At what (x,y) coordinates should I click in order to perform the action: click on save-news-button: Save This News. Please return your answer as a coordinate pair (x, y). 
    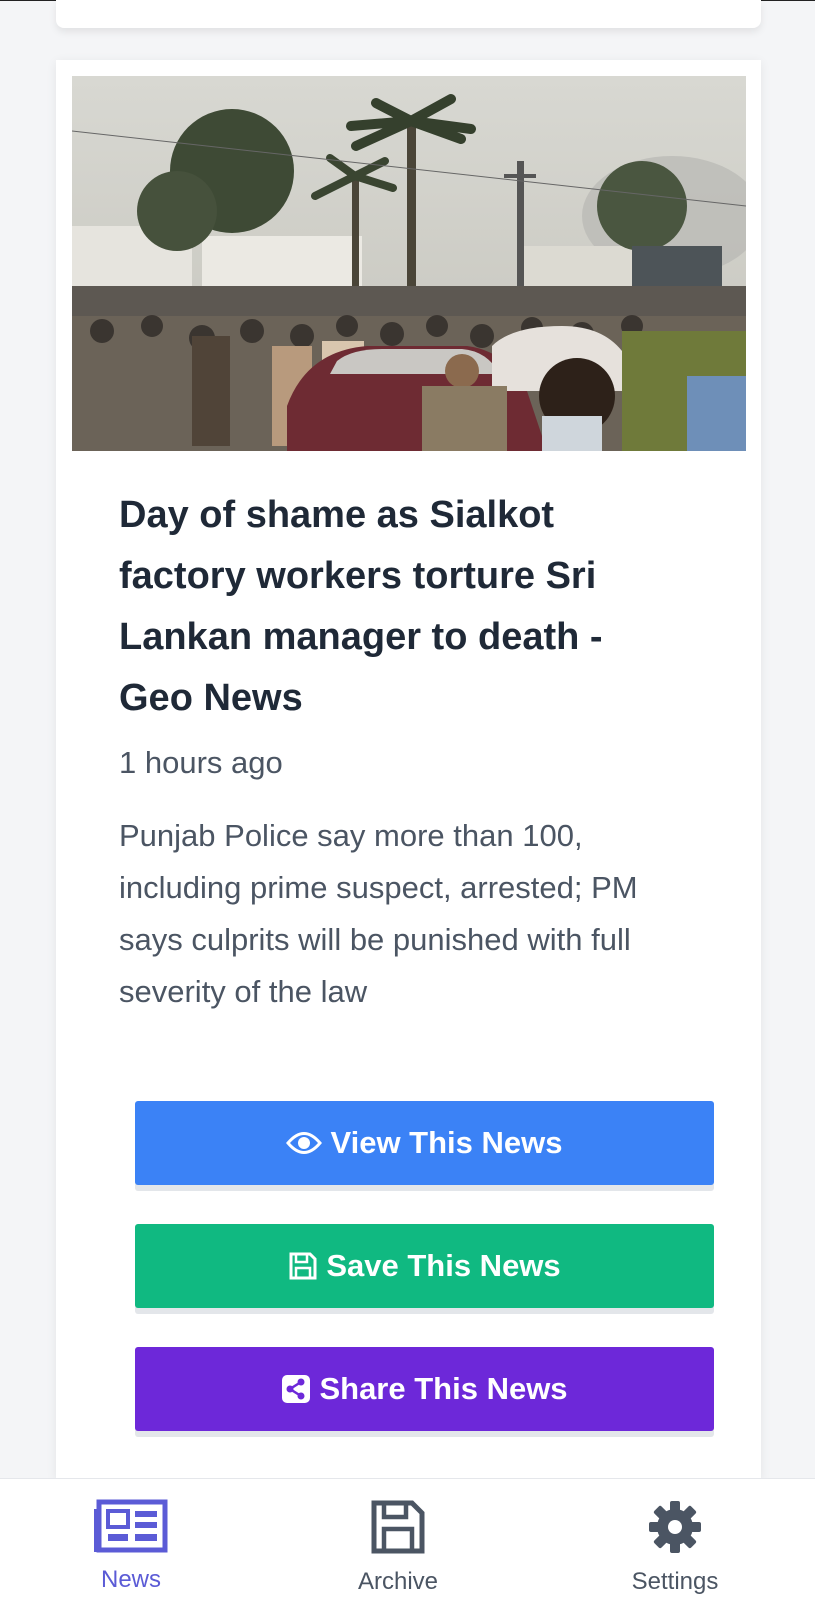
    Looking at the image, I should click on (424, 1266).